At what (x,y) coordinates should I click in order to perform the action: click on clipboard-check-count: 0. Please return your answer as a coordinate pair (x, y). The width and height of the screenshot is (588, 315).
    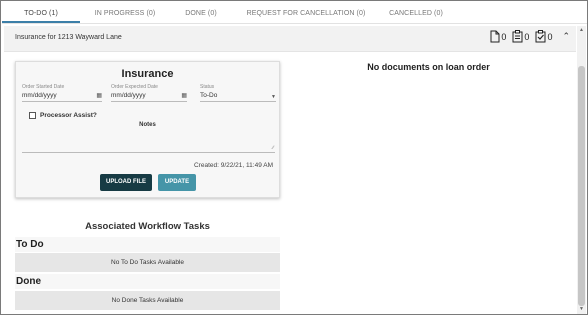
    Looking at the image, I should click on (543, 36).